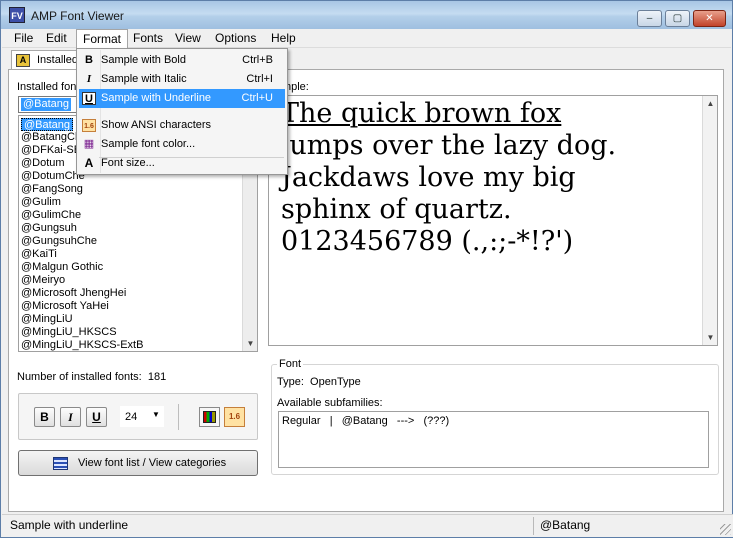  What do you see at coordinates (144, 79) in the screenshot?
I see `menu-item-label: Sample with Italic` at bounding box center [144, 79].